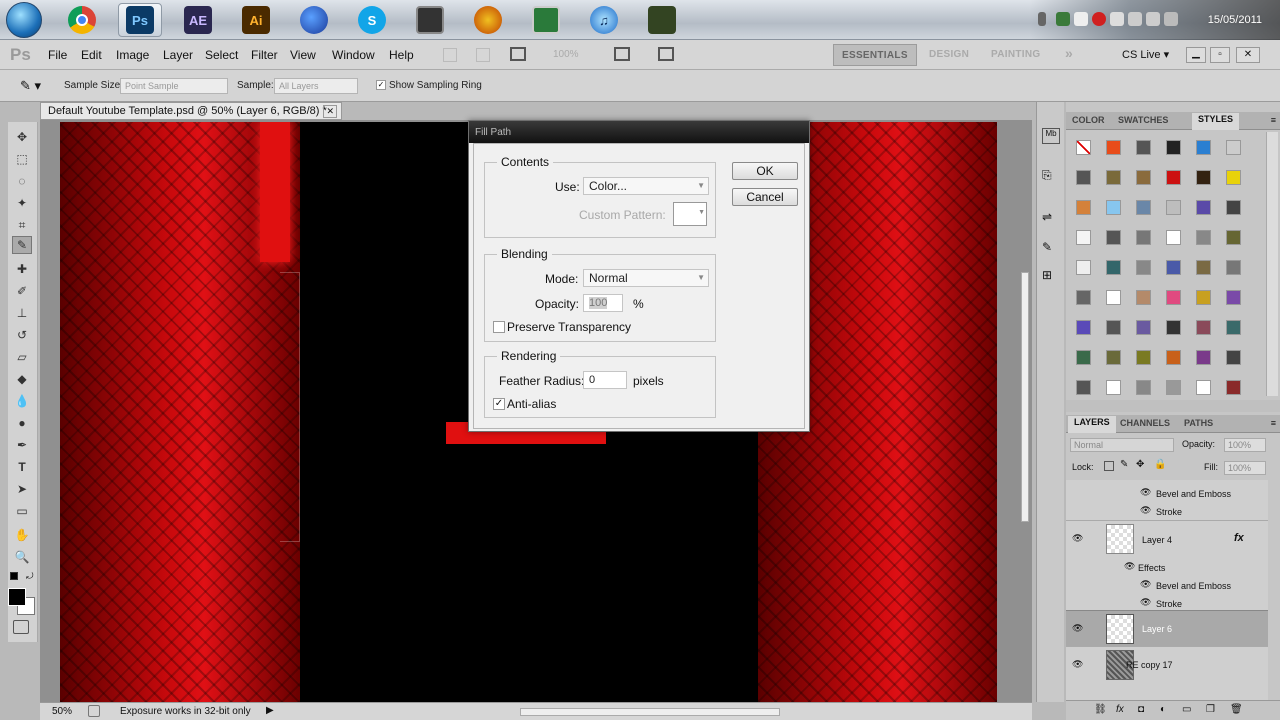  What do you see at coordinates (1180, 567) in the screenshot?
I see `layer-effects-header: 👁 Effects` at bounding box center [1180, 567].